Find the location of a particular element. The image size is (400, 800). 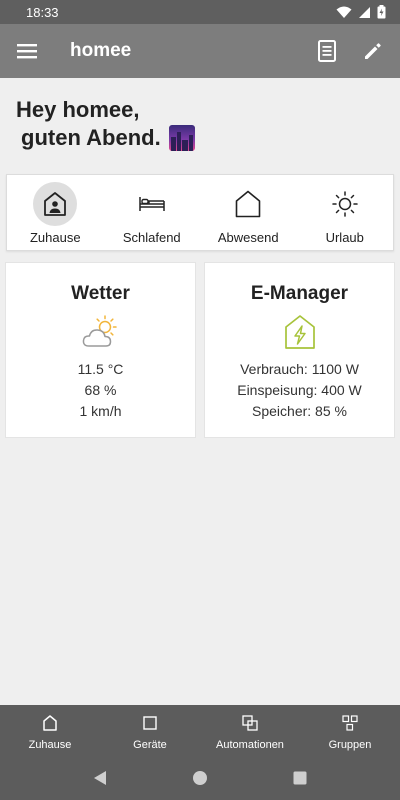

status-icons is located at coordinates (361, 12).